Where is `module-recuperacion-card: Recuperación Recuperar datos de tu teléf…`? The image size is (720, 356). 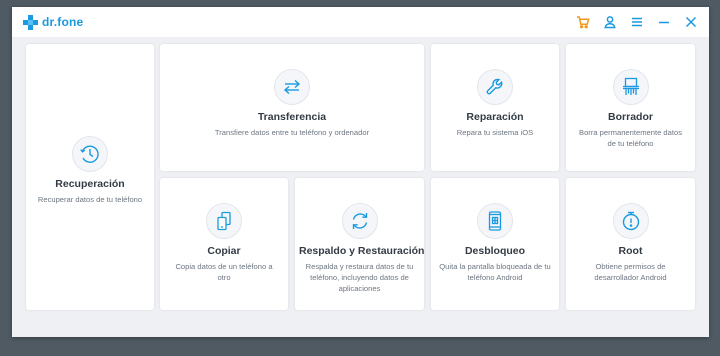
module-recuperacion-card: Recuperación Recuperar datos de tu teléf… is located at coordinates (90, 177).